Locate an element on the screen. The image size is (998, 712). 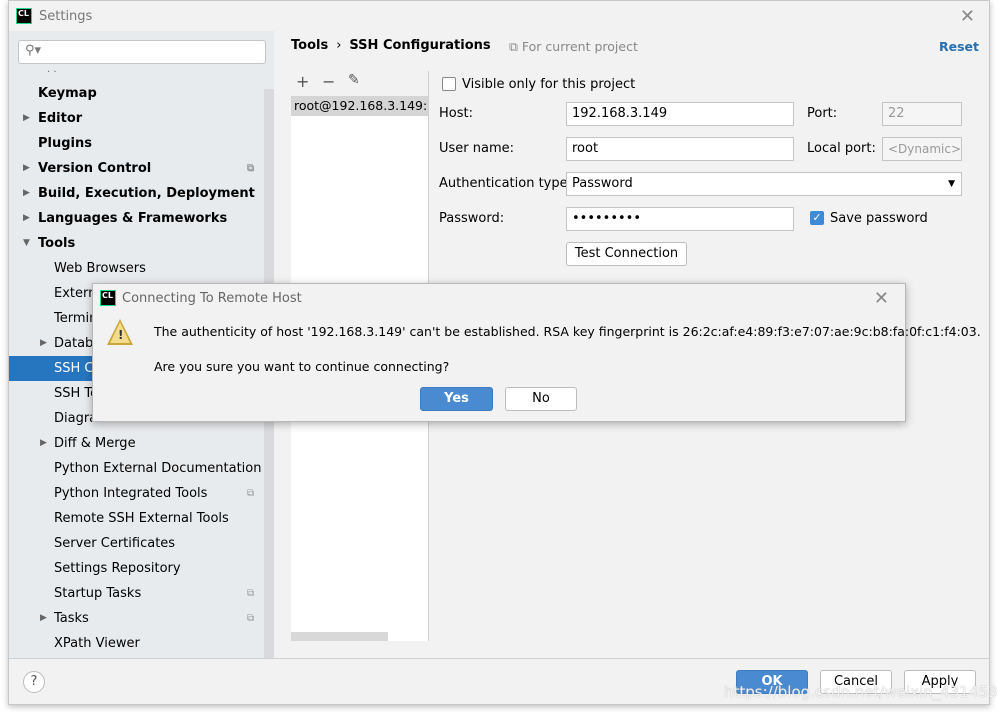
sidebar-item-label: Python Integrated Tools is located at coordinates (131, 493).